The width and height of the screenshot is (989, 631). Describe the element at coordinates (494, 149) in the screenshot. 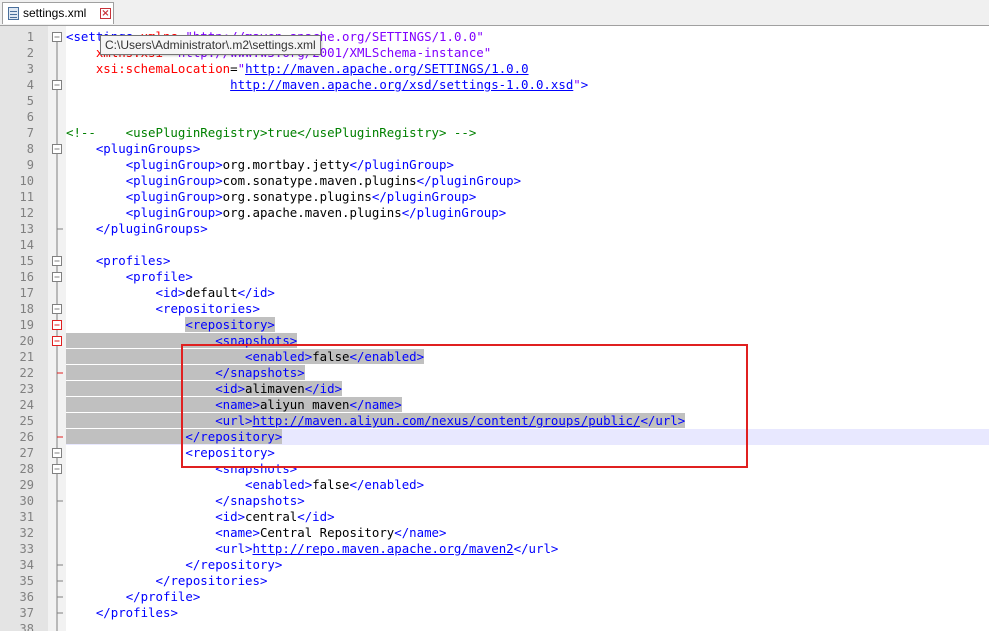

I see `code-line: 8 <pluginGroups>` at that location.